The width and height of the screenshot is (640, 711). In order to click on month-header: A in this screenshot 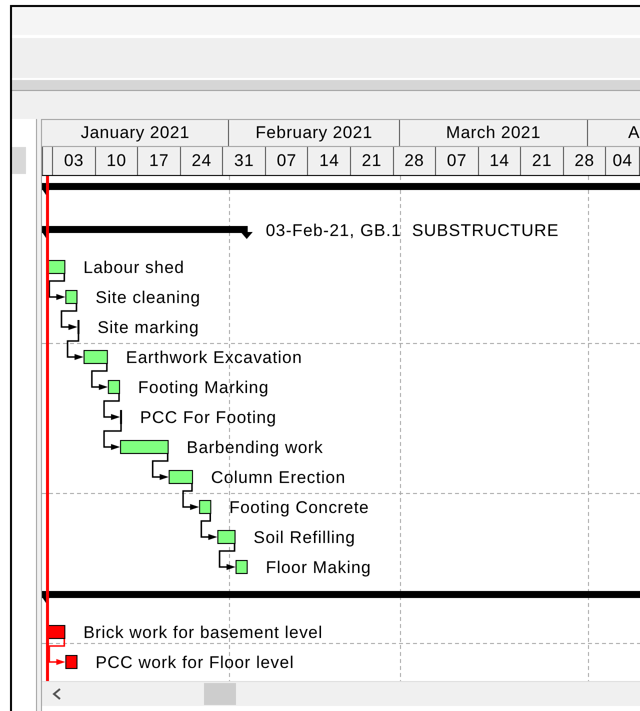, I will do `click(633, 133)`.